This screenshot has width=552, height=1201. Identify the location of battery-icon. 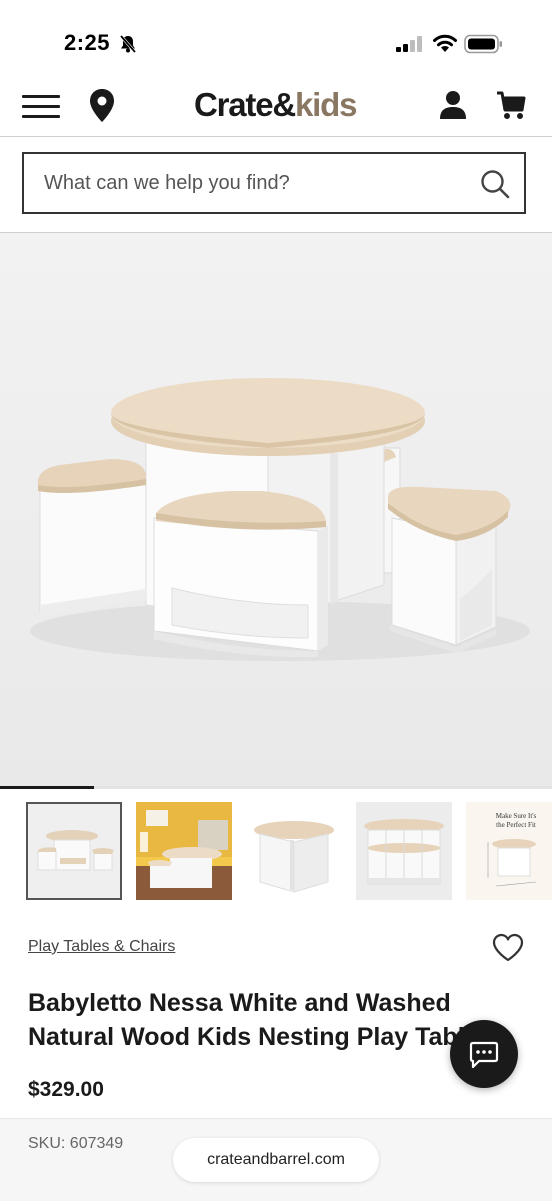
(483, 44).